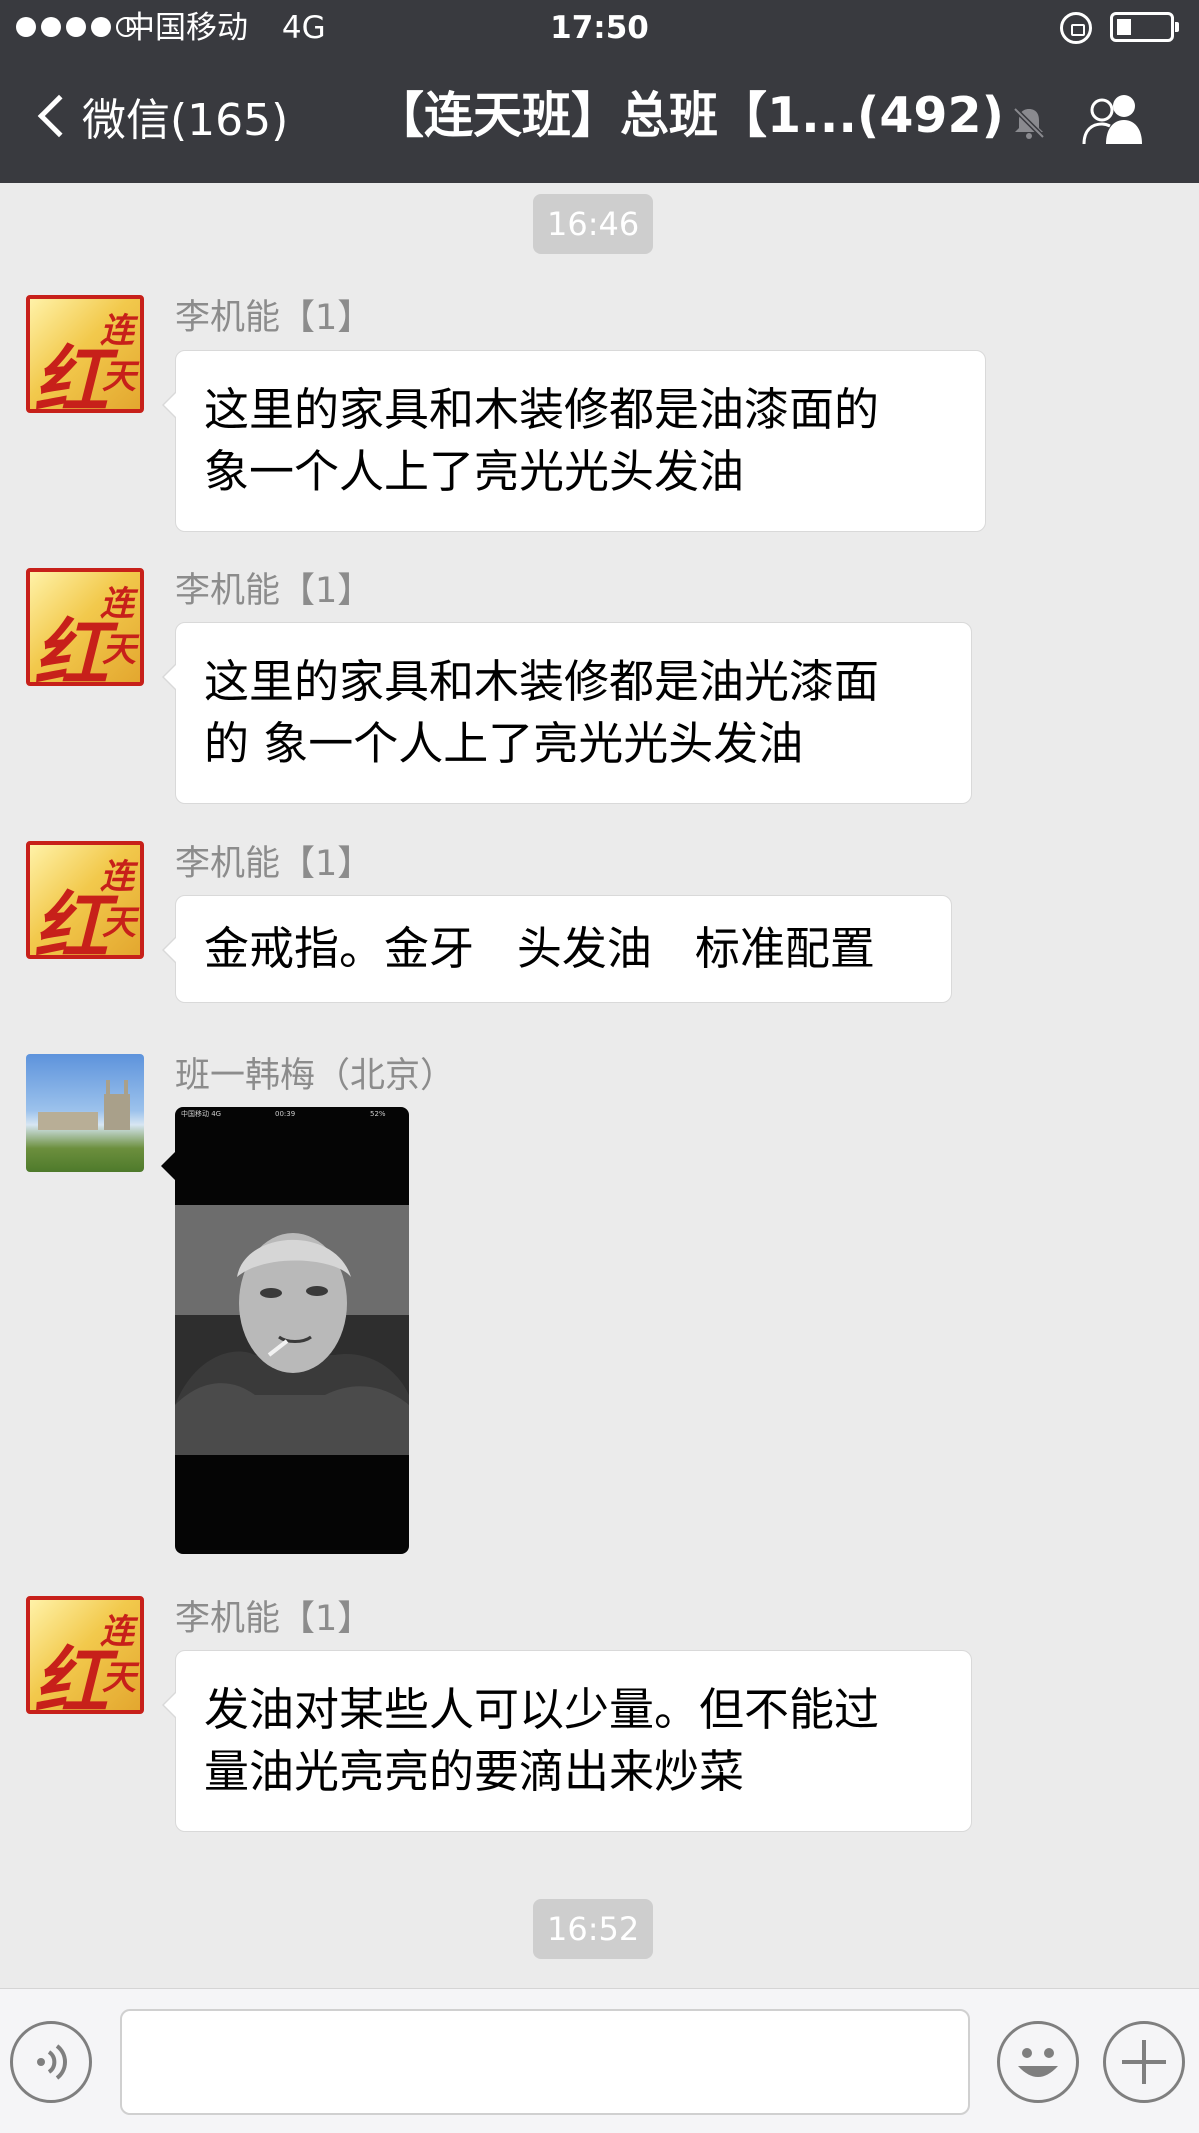 The width and height of the screenshot is (1199, 2133). What do you see at coordinates (593, 224) in the screenshot?
I see `timestamp: 16:46` at bounding box center [593, 224].